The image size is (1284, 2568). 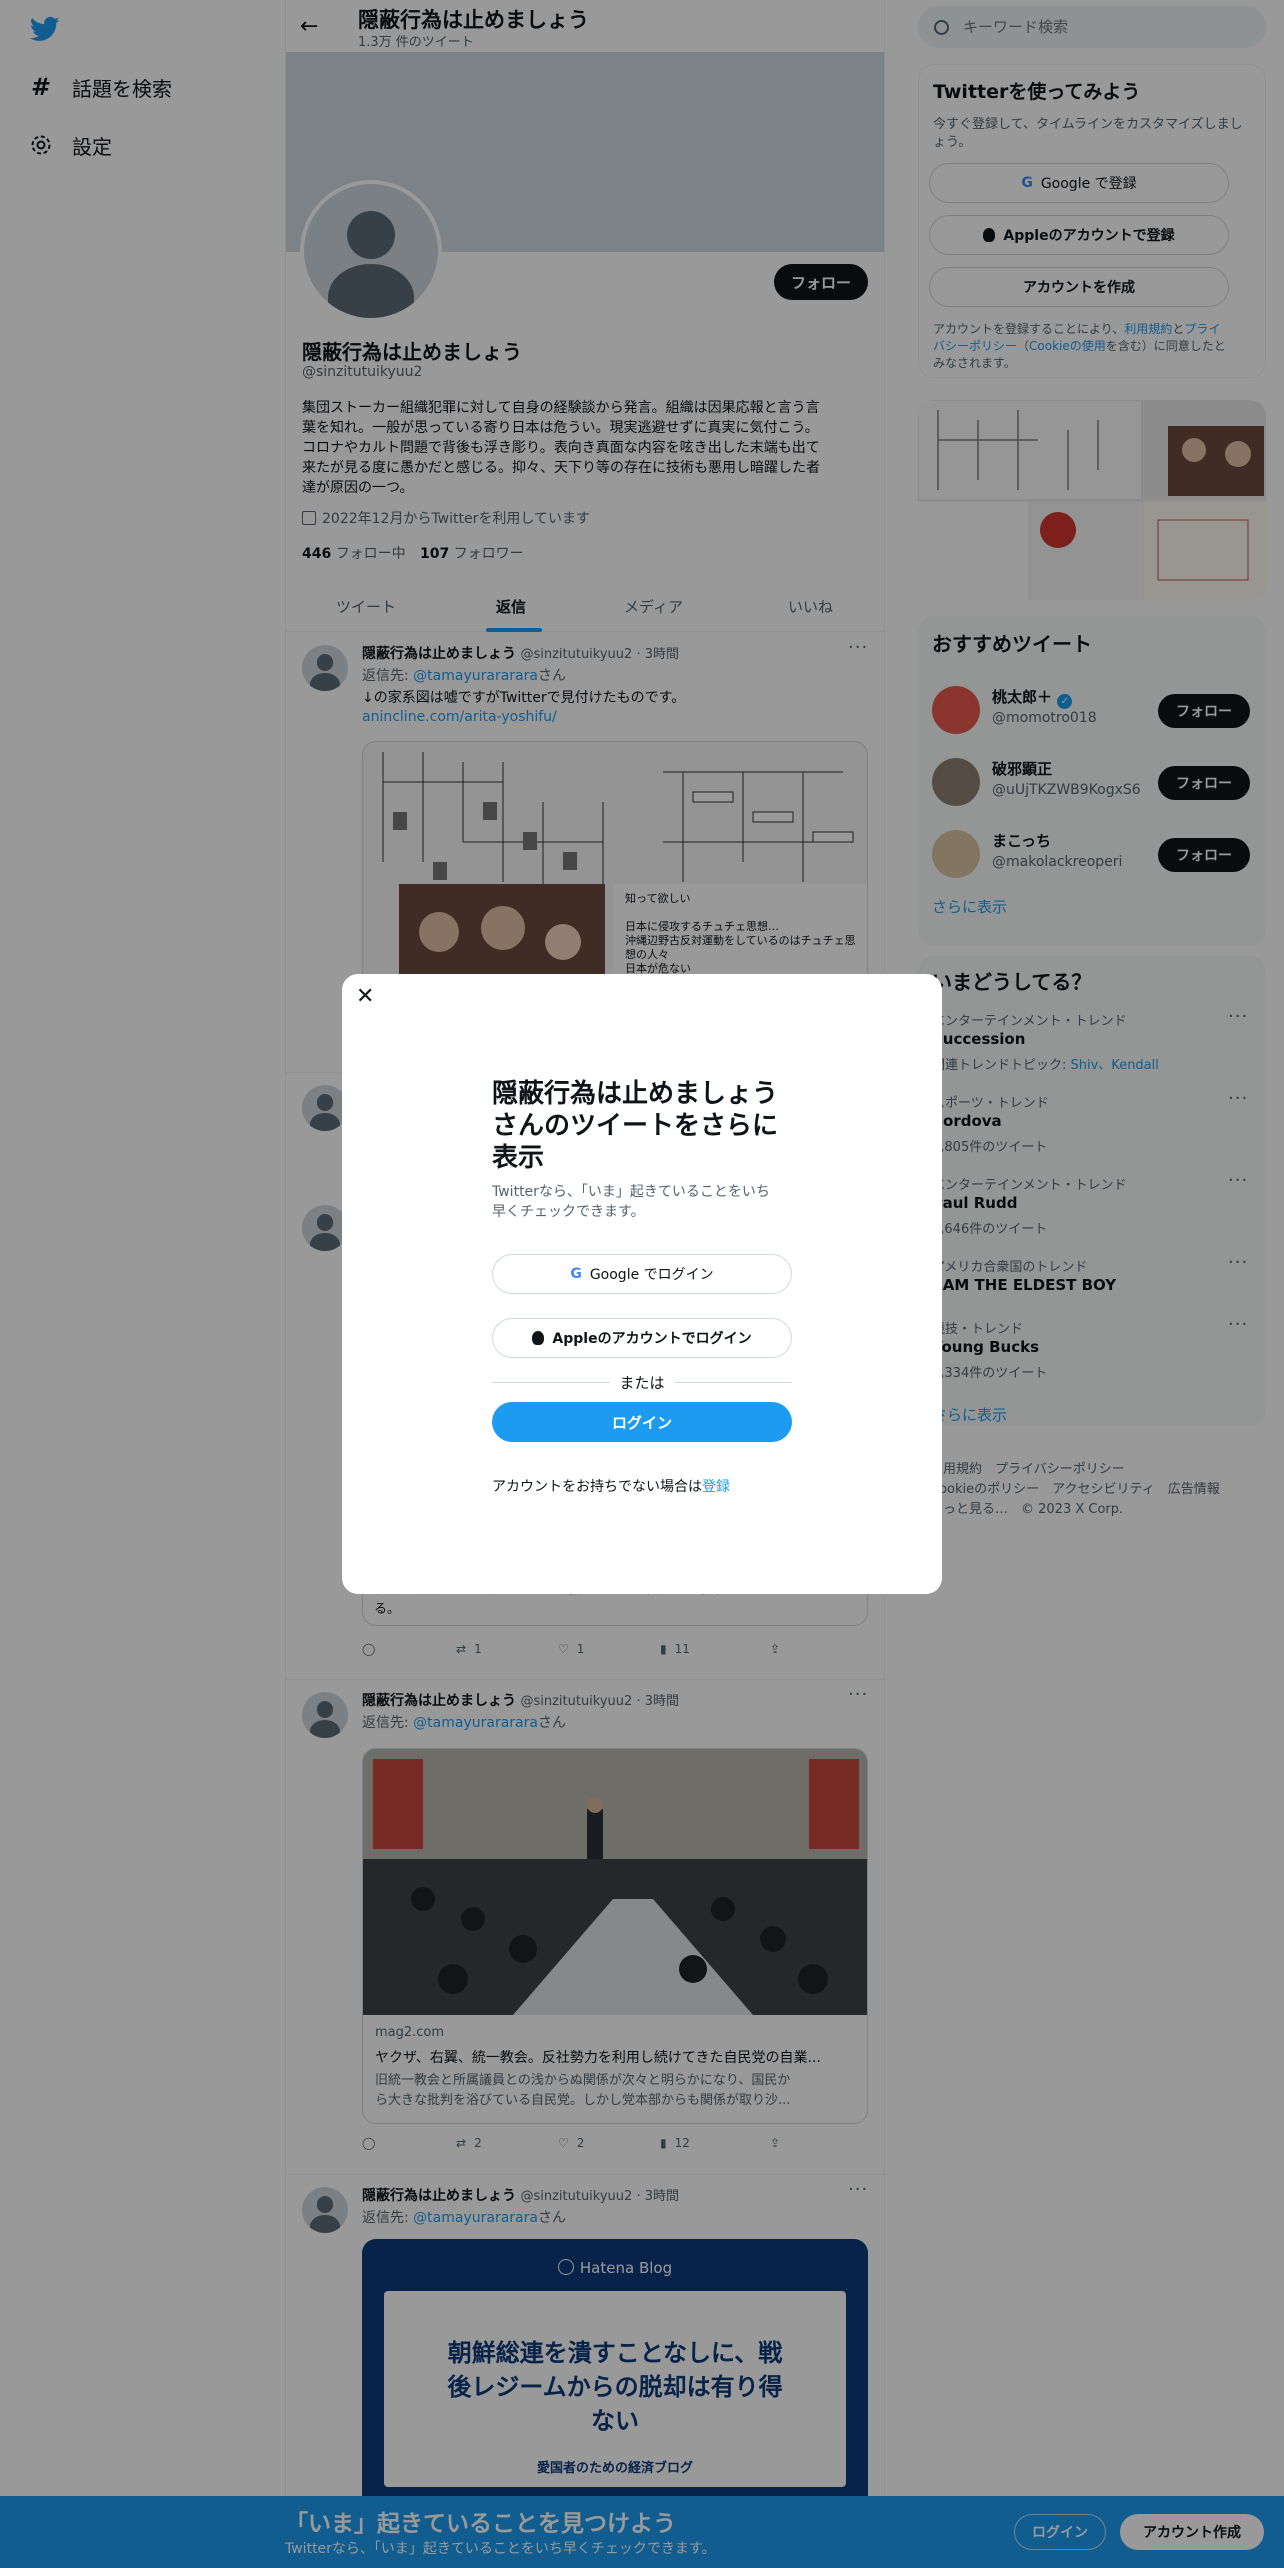 I want to click on bottom-login-button: ログイン, so click(x=1060, y=2532).